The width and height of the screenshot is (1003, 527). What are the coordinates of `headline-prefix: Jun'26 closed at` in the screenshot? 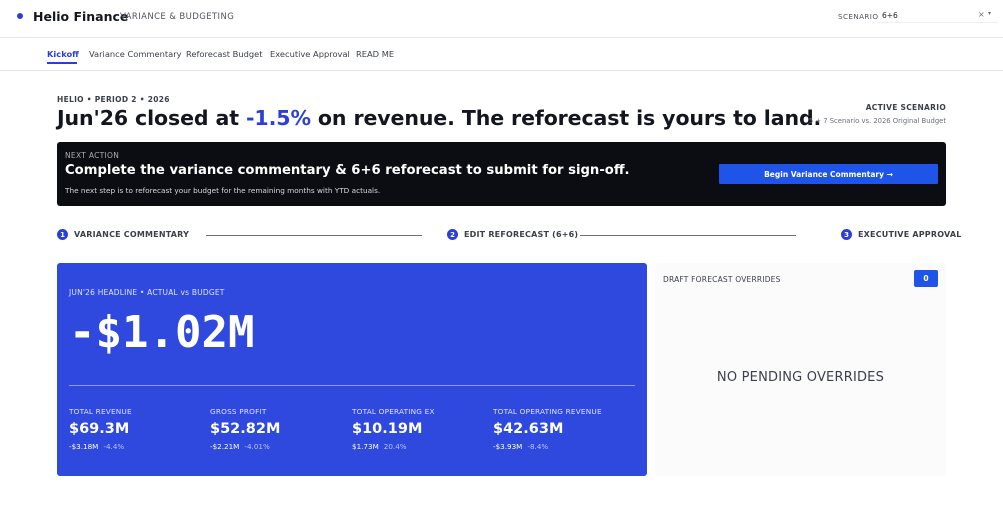 It's located at (152, 118).